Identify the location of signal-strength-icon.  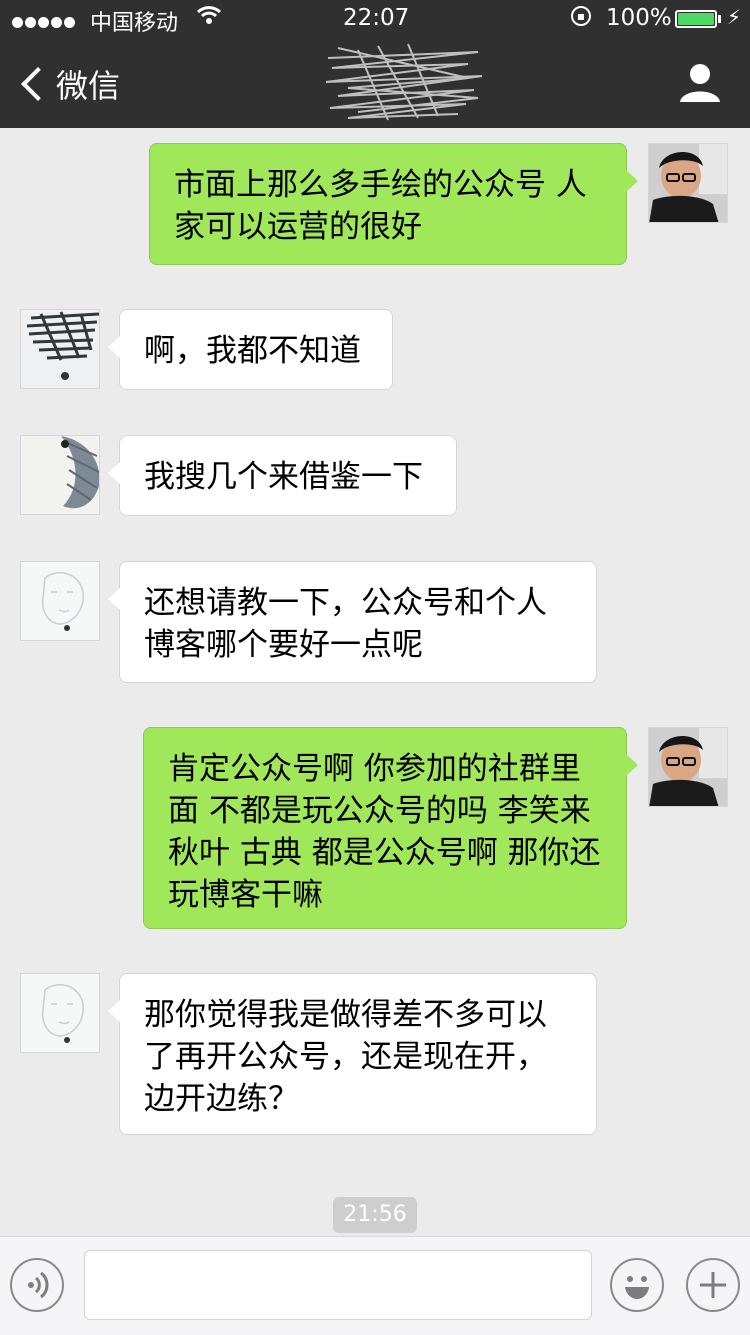
(44, 21).